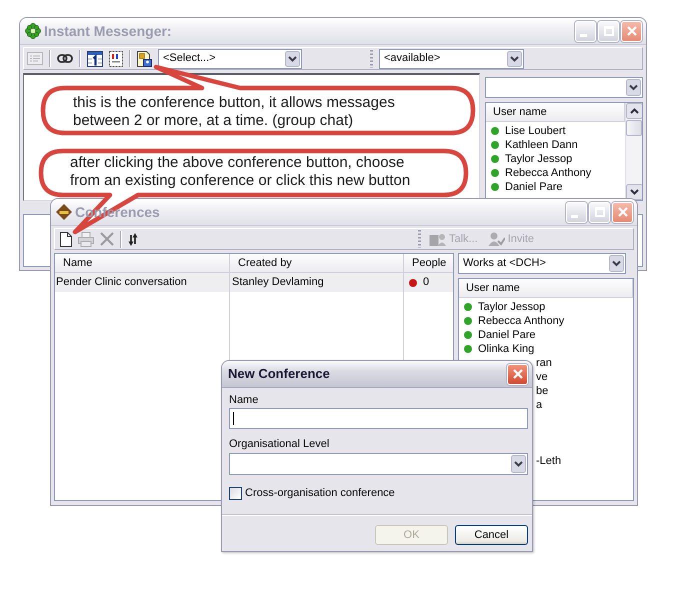  Describe the element at coordinates (542, 377) in the screenshot. I see `user-name: ve` at that location.